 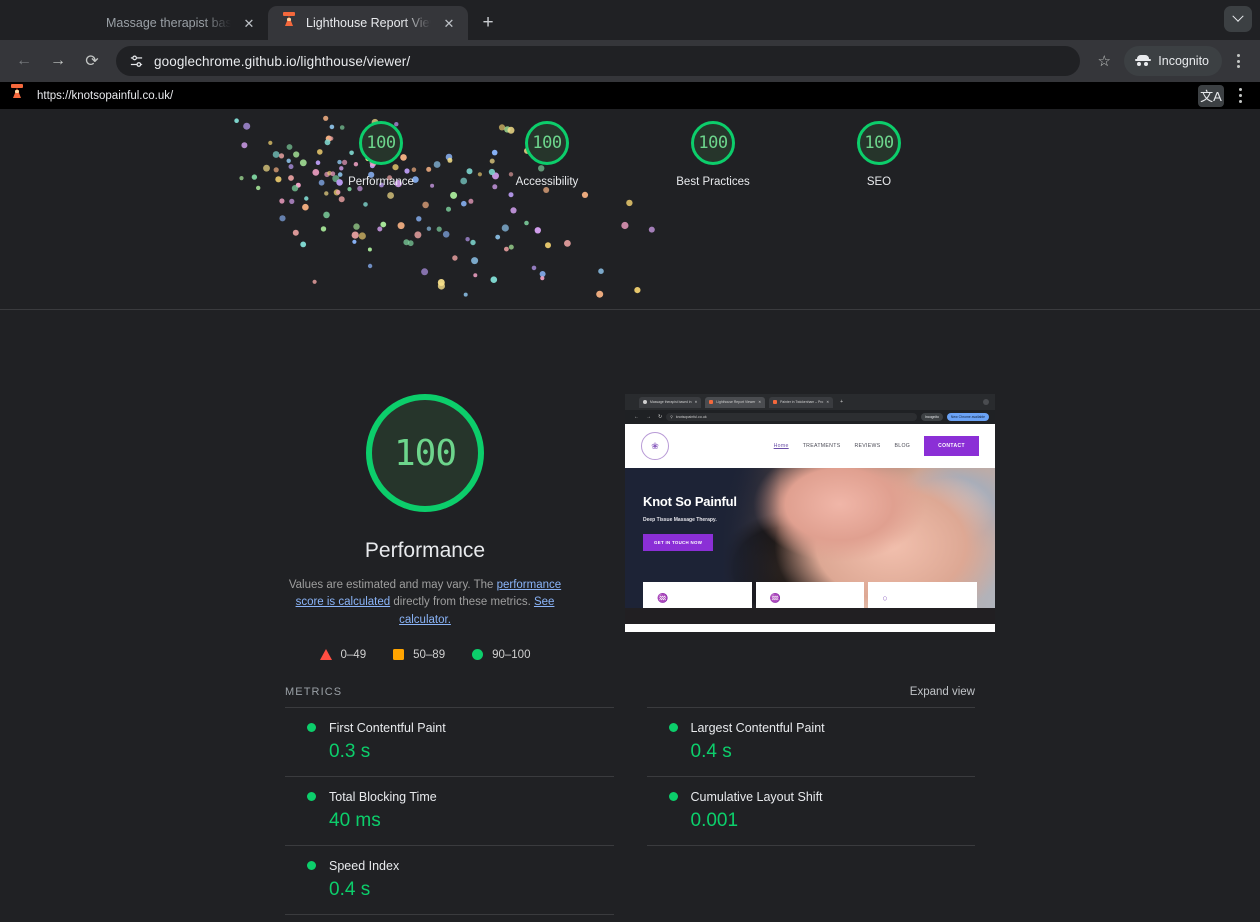 What do you see at coordinates (630, 95) in the screenshot?
I see `bookmark-bar: https://knotsopainful.co.uk/ 文A` at bounding box center [630, 95].